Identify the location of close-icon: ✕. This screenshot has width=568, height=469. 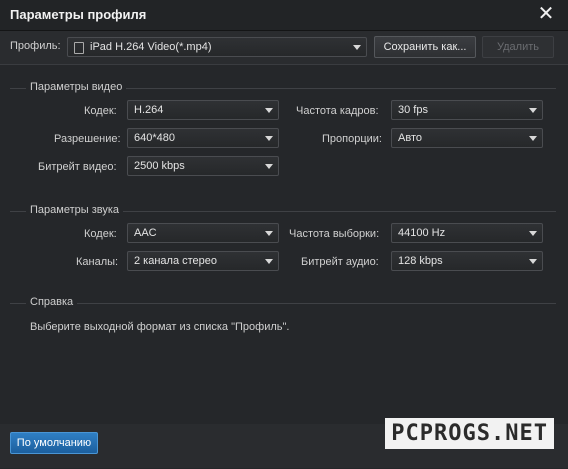
(546, 14).